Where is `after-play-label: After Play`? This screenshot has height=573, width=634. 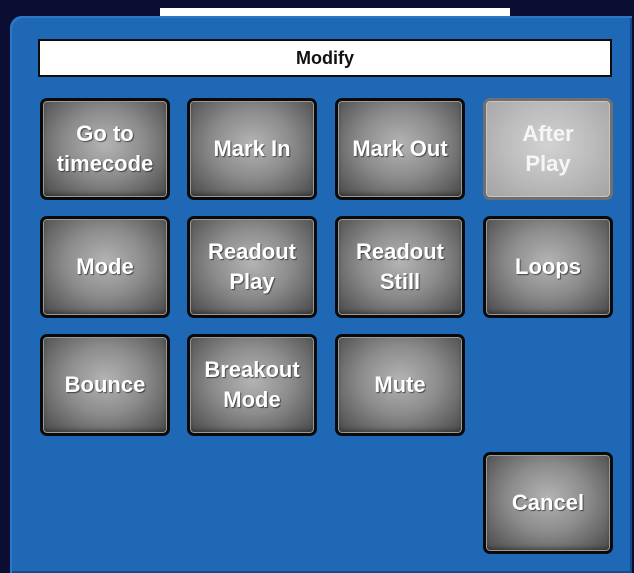 after-play-label: After Play is located at coordinates (548, 148).